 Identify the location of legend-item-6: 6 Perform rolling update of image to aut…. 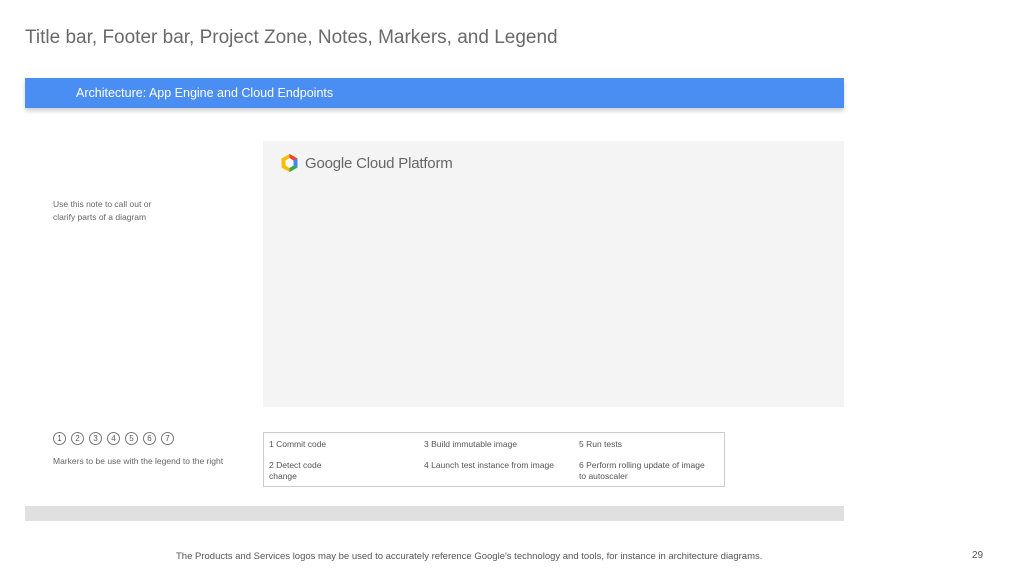
(642, 470).